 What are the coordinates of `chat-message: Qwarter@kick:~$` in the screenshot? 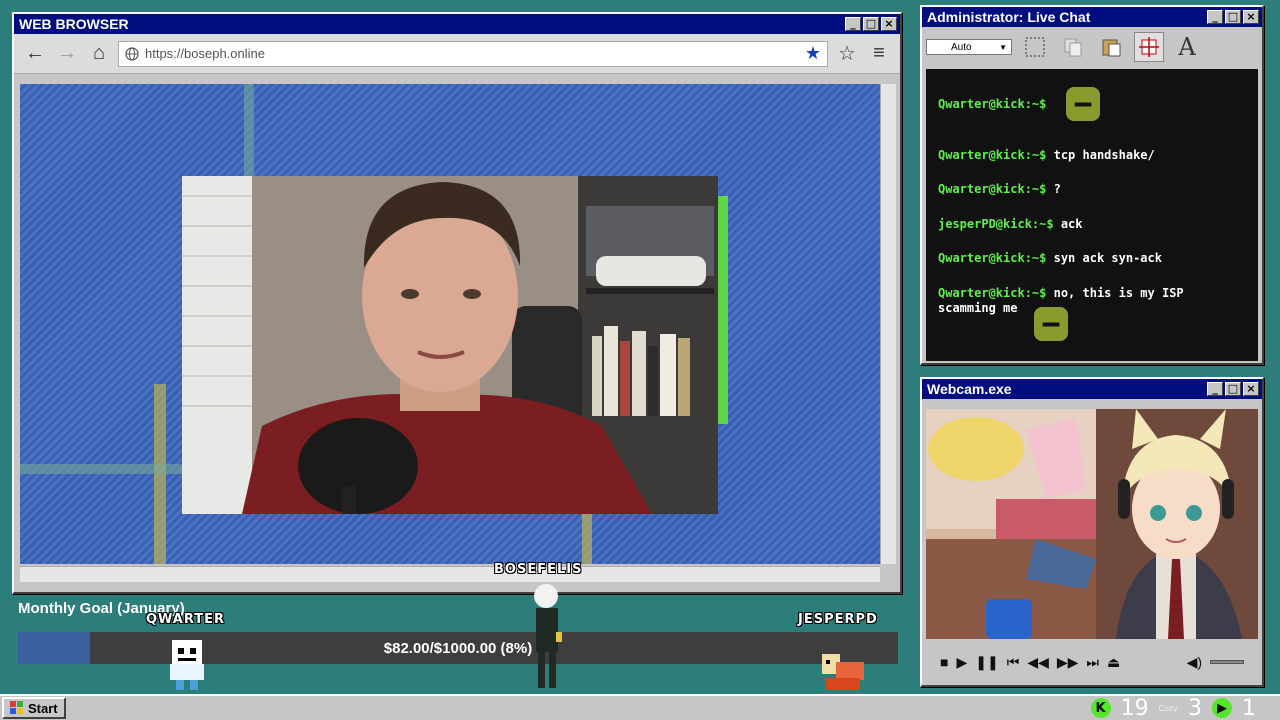 It's located at (992, 104).